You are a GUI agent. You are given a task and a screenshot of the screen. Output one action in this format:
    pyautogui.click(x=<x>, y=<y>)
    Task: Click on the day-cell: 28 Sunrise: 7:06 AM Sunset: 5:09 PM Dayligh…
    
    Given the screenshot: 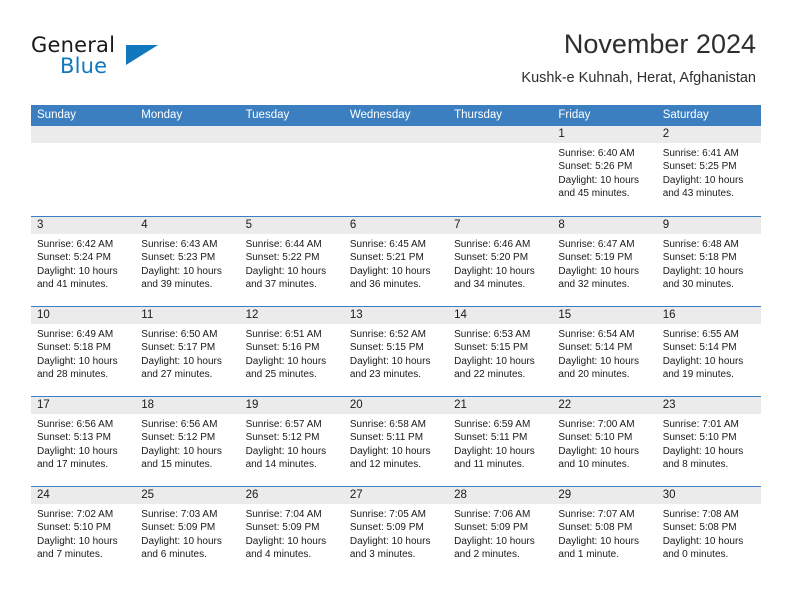 What is the action you would take?
    pyautogui.click(x=500, y=531)
    